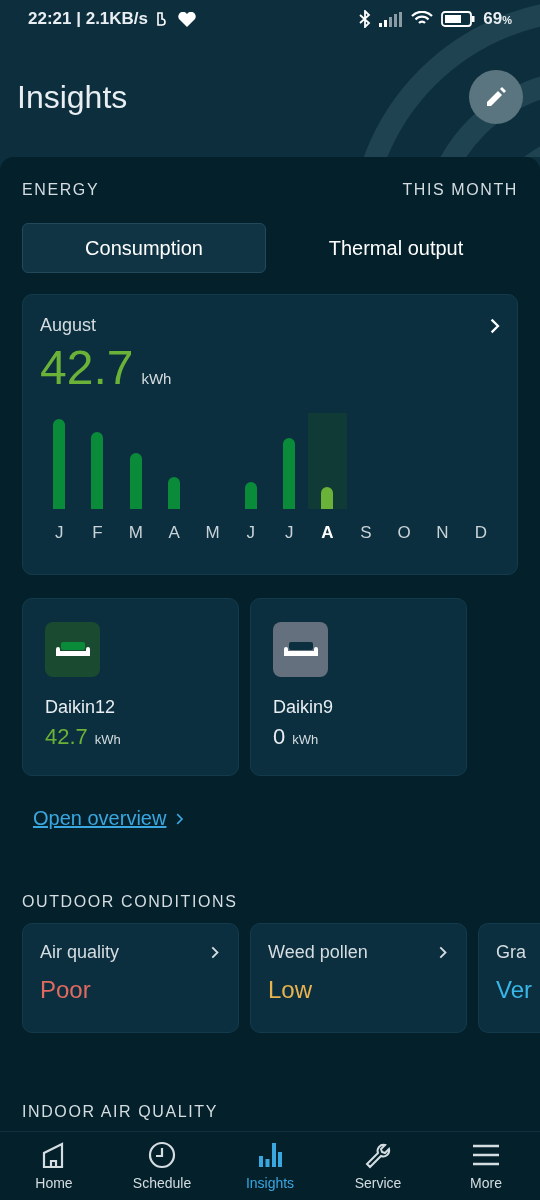  I want to click on nav-tab: More, so click(486, 1166).